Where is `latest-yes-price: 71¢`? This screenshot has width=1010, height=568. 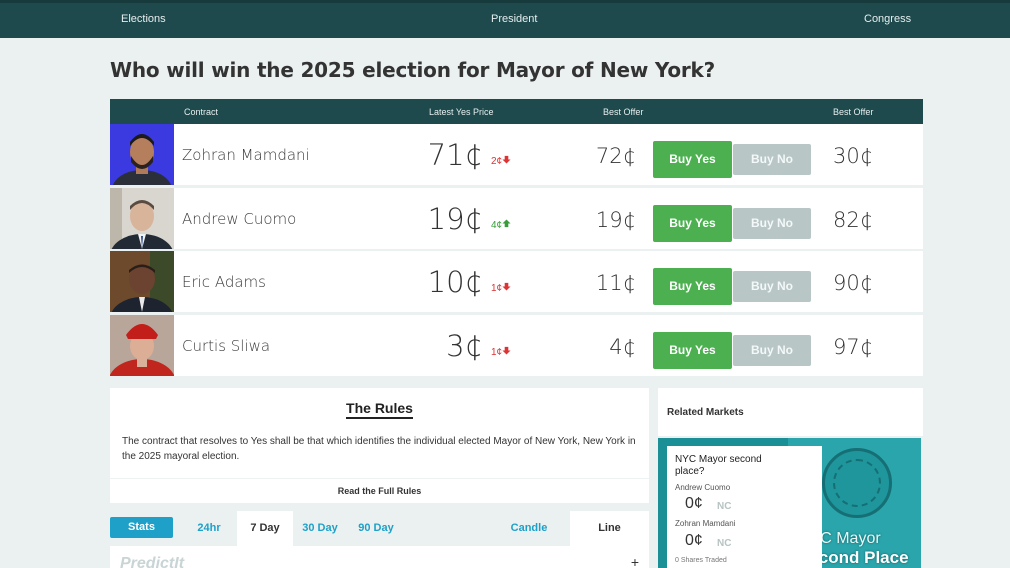 latest-yes-price: 71¢ is located at coordinates (455, 155).